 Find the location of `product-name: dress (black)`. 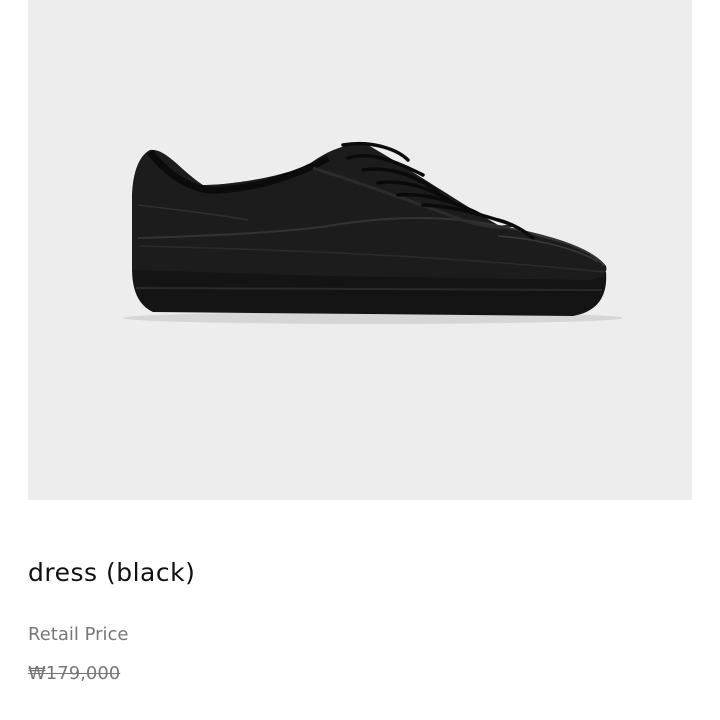

product-name: dress (black) is located at coordinates (111, 572).